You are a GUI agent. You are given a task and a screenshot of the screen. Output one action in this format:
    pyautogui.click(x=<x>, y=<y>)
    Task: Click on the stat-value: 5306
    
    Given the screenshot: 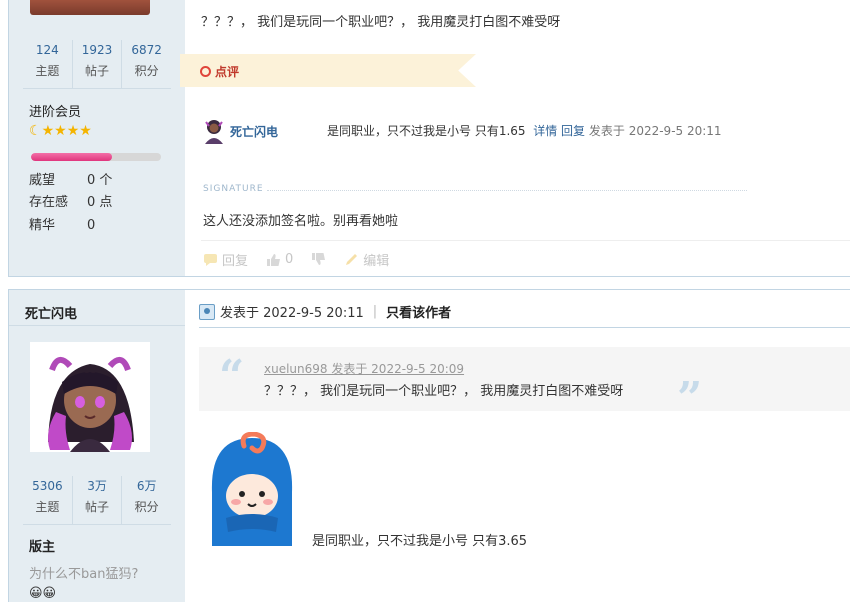 What is the action you would take?
    pyautogui.click(x=47, y=486)
    